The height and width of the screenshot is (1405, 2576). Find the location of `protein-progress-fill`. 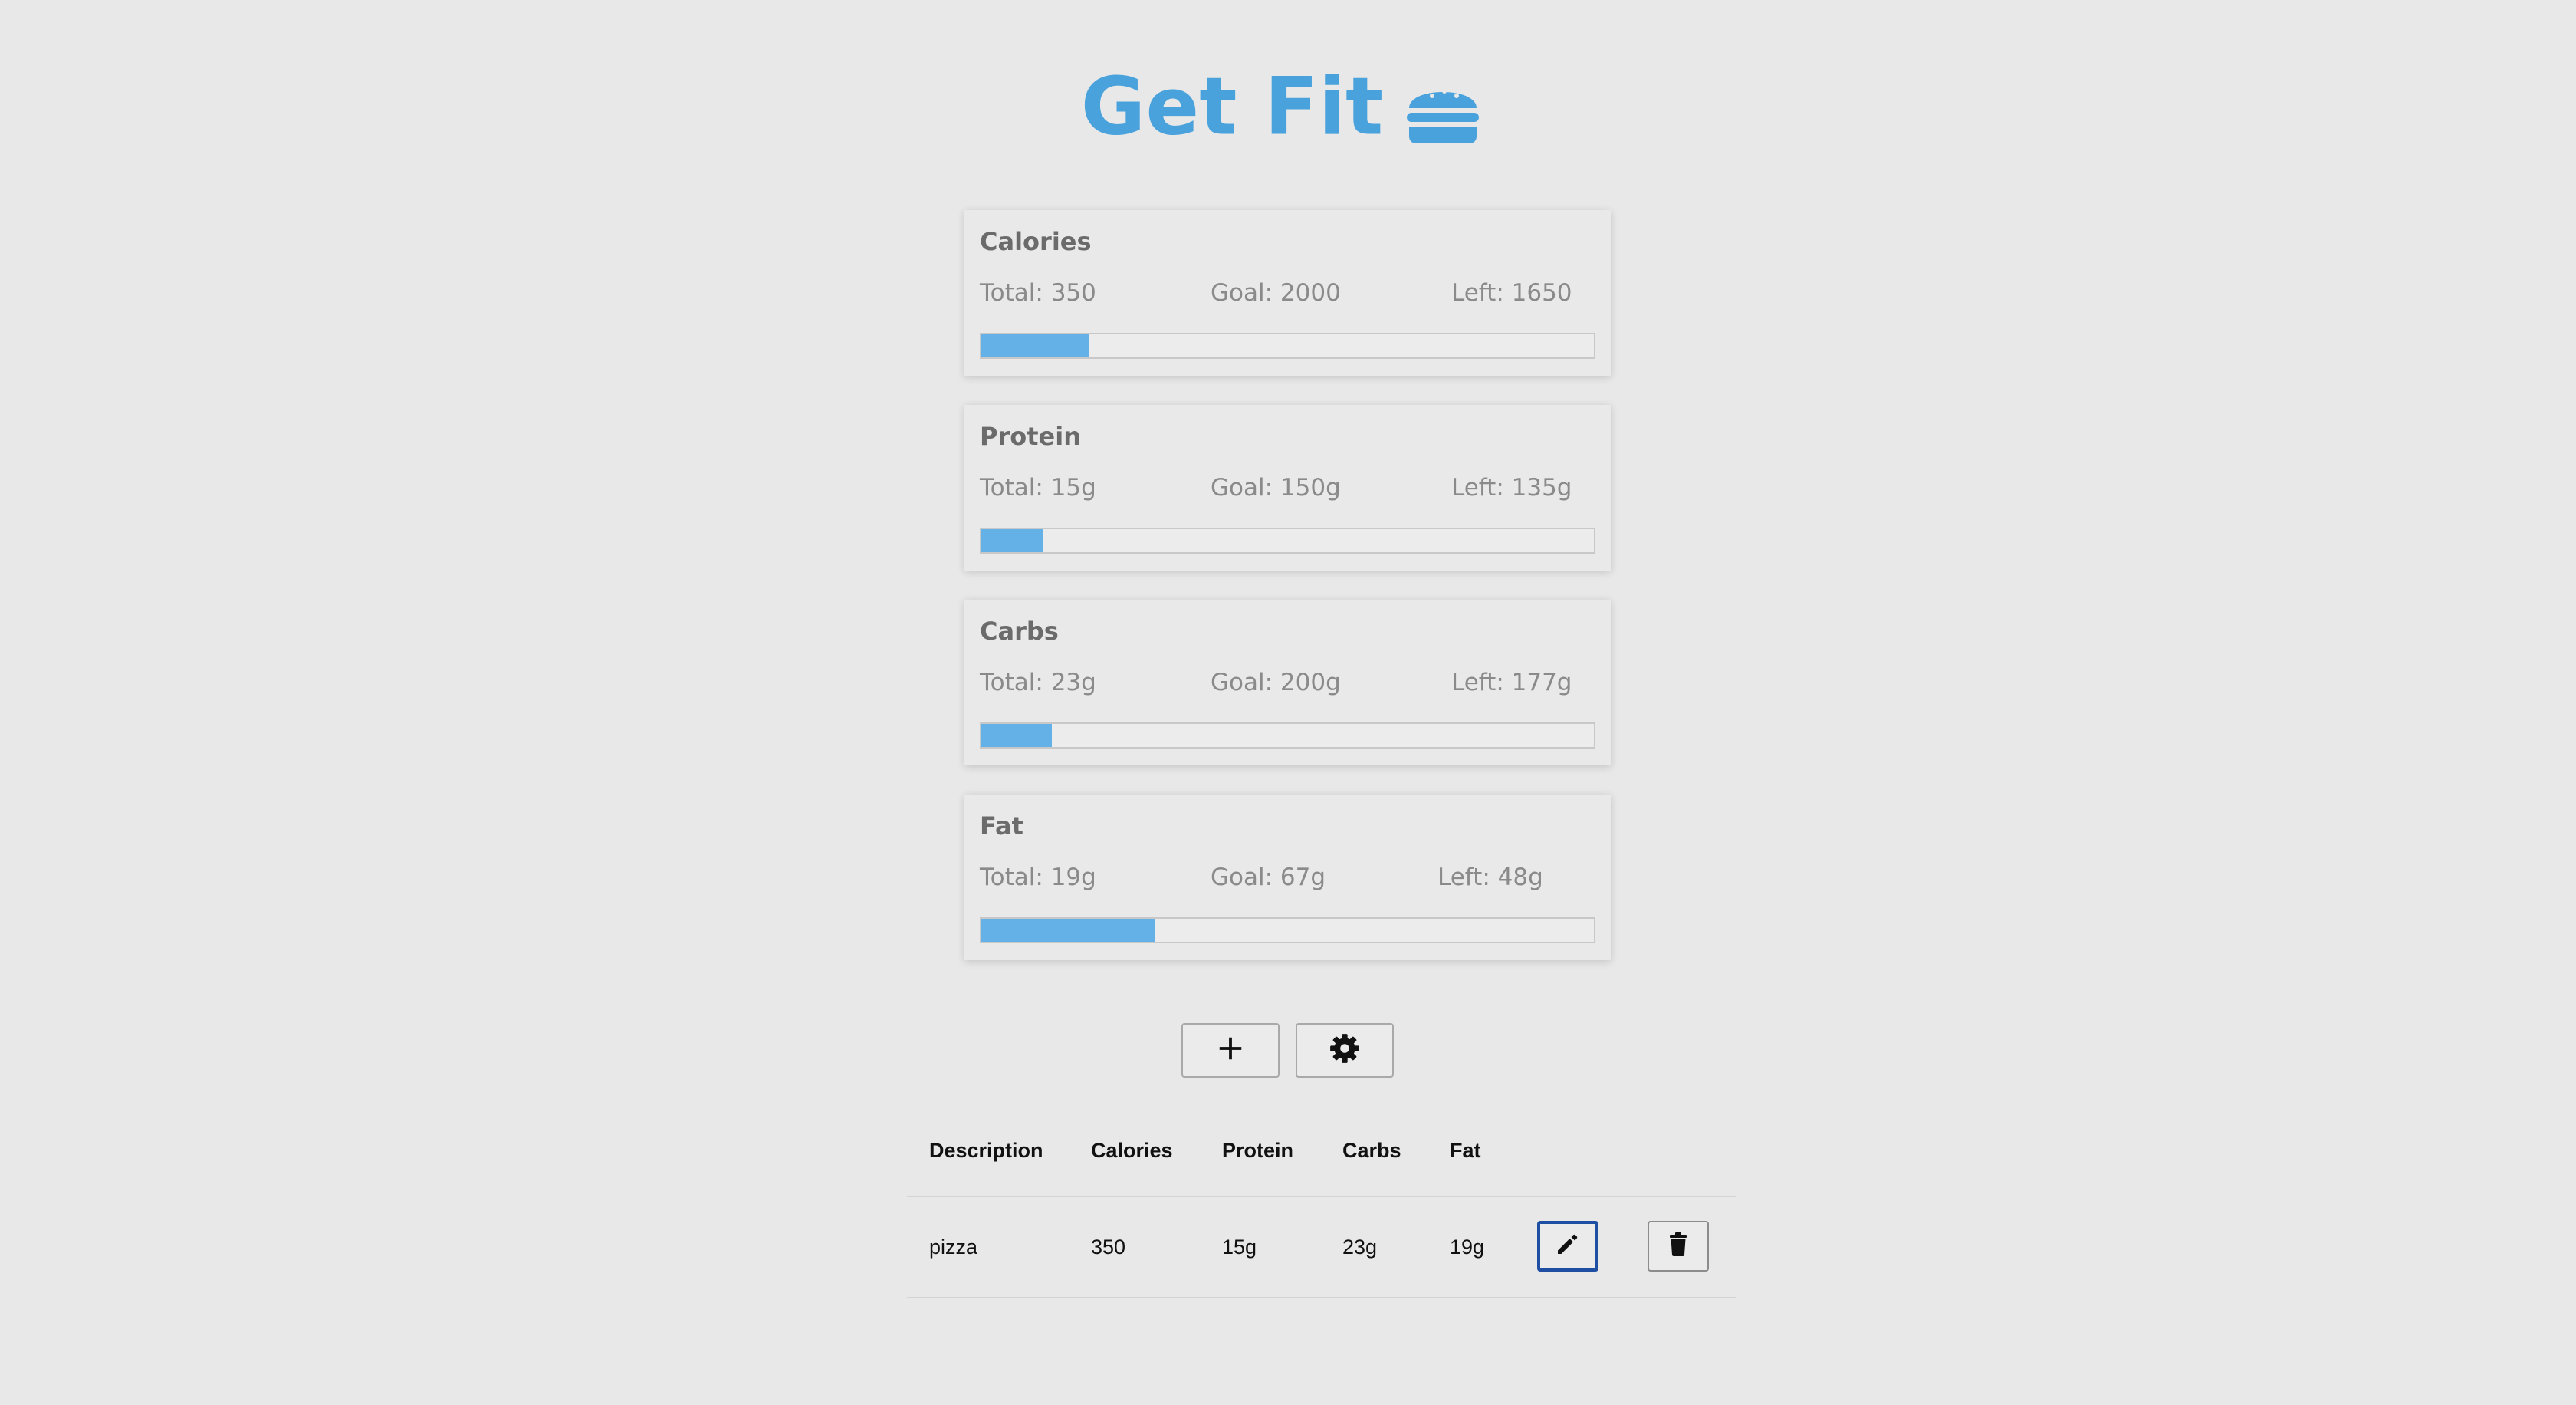

protein-progress-fill is located at coordinates (1012, 541).